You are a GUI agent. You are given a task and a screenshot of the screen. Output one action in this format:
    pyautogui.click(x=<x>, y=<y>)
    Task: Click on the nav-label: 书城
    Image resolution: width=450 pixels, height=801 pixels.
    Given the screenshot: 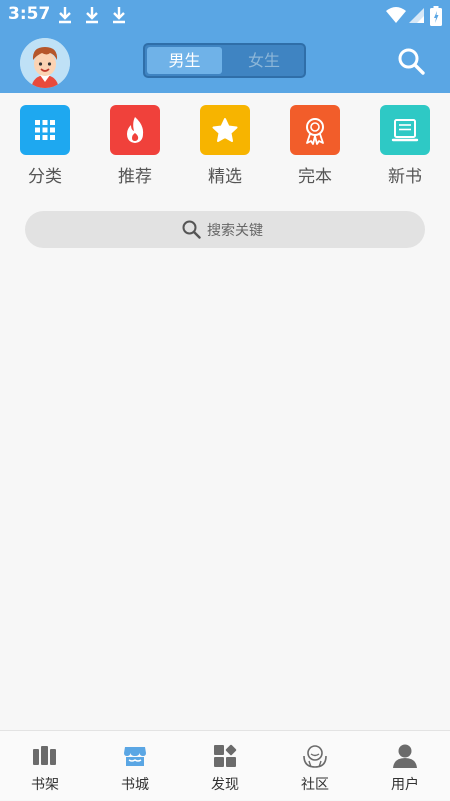 What is the action you would take?
    pyautogui.click(x=135, y=785)
    